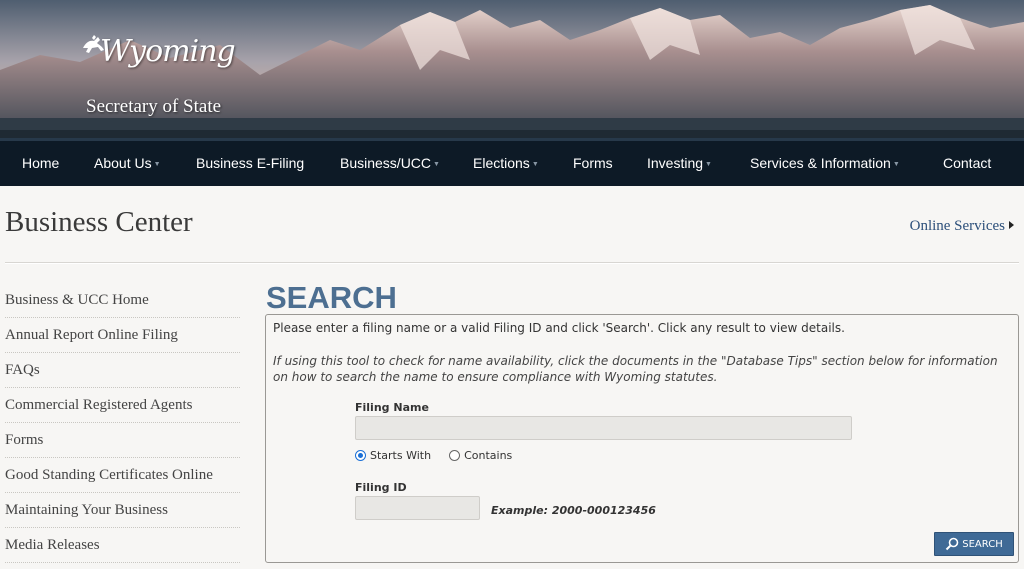  Describe the element at coordinates (331, 297) in the screenshot. I see `search-heading: SEARCH` at that location.